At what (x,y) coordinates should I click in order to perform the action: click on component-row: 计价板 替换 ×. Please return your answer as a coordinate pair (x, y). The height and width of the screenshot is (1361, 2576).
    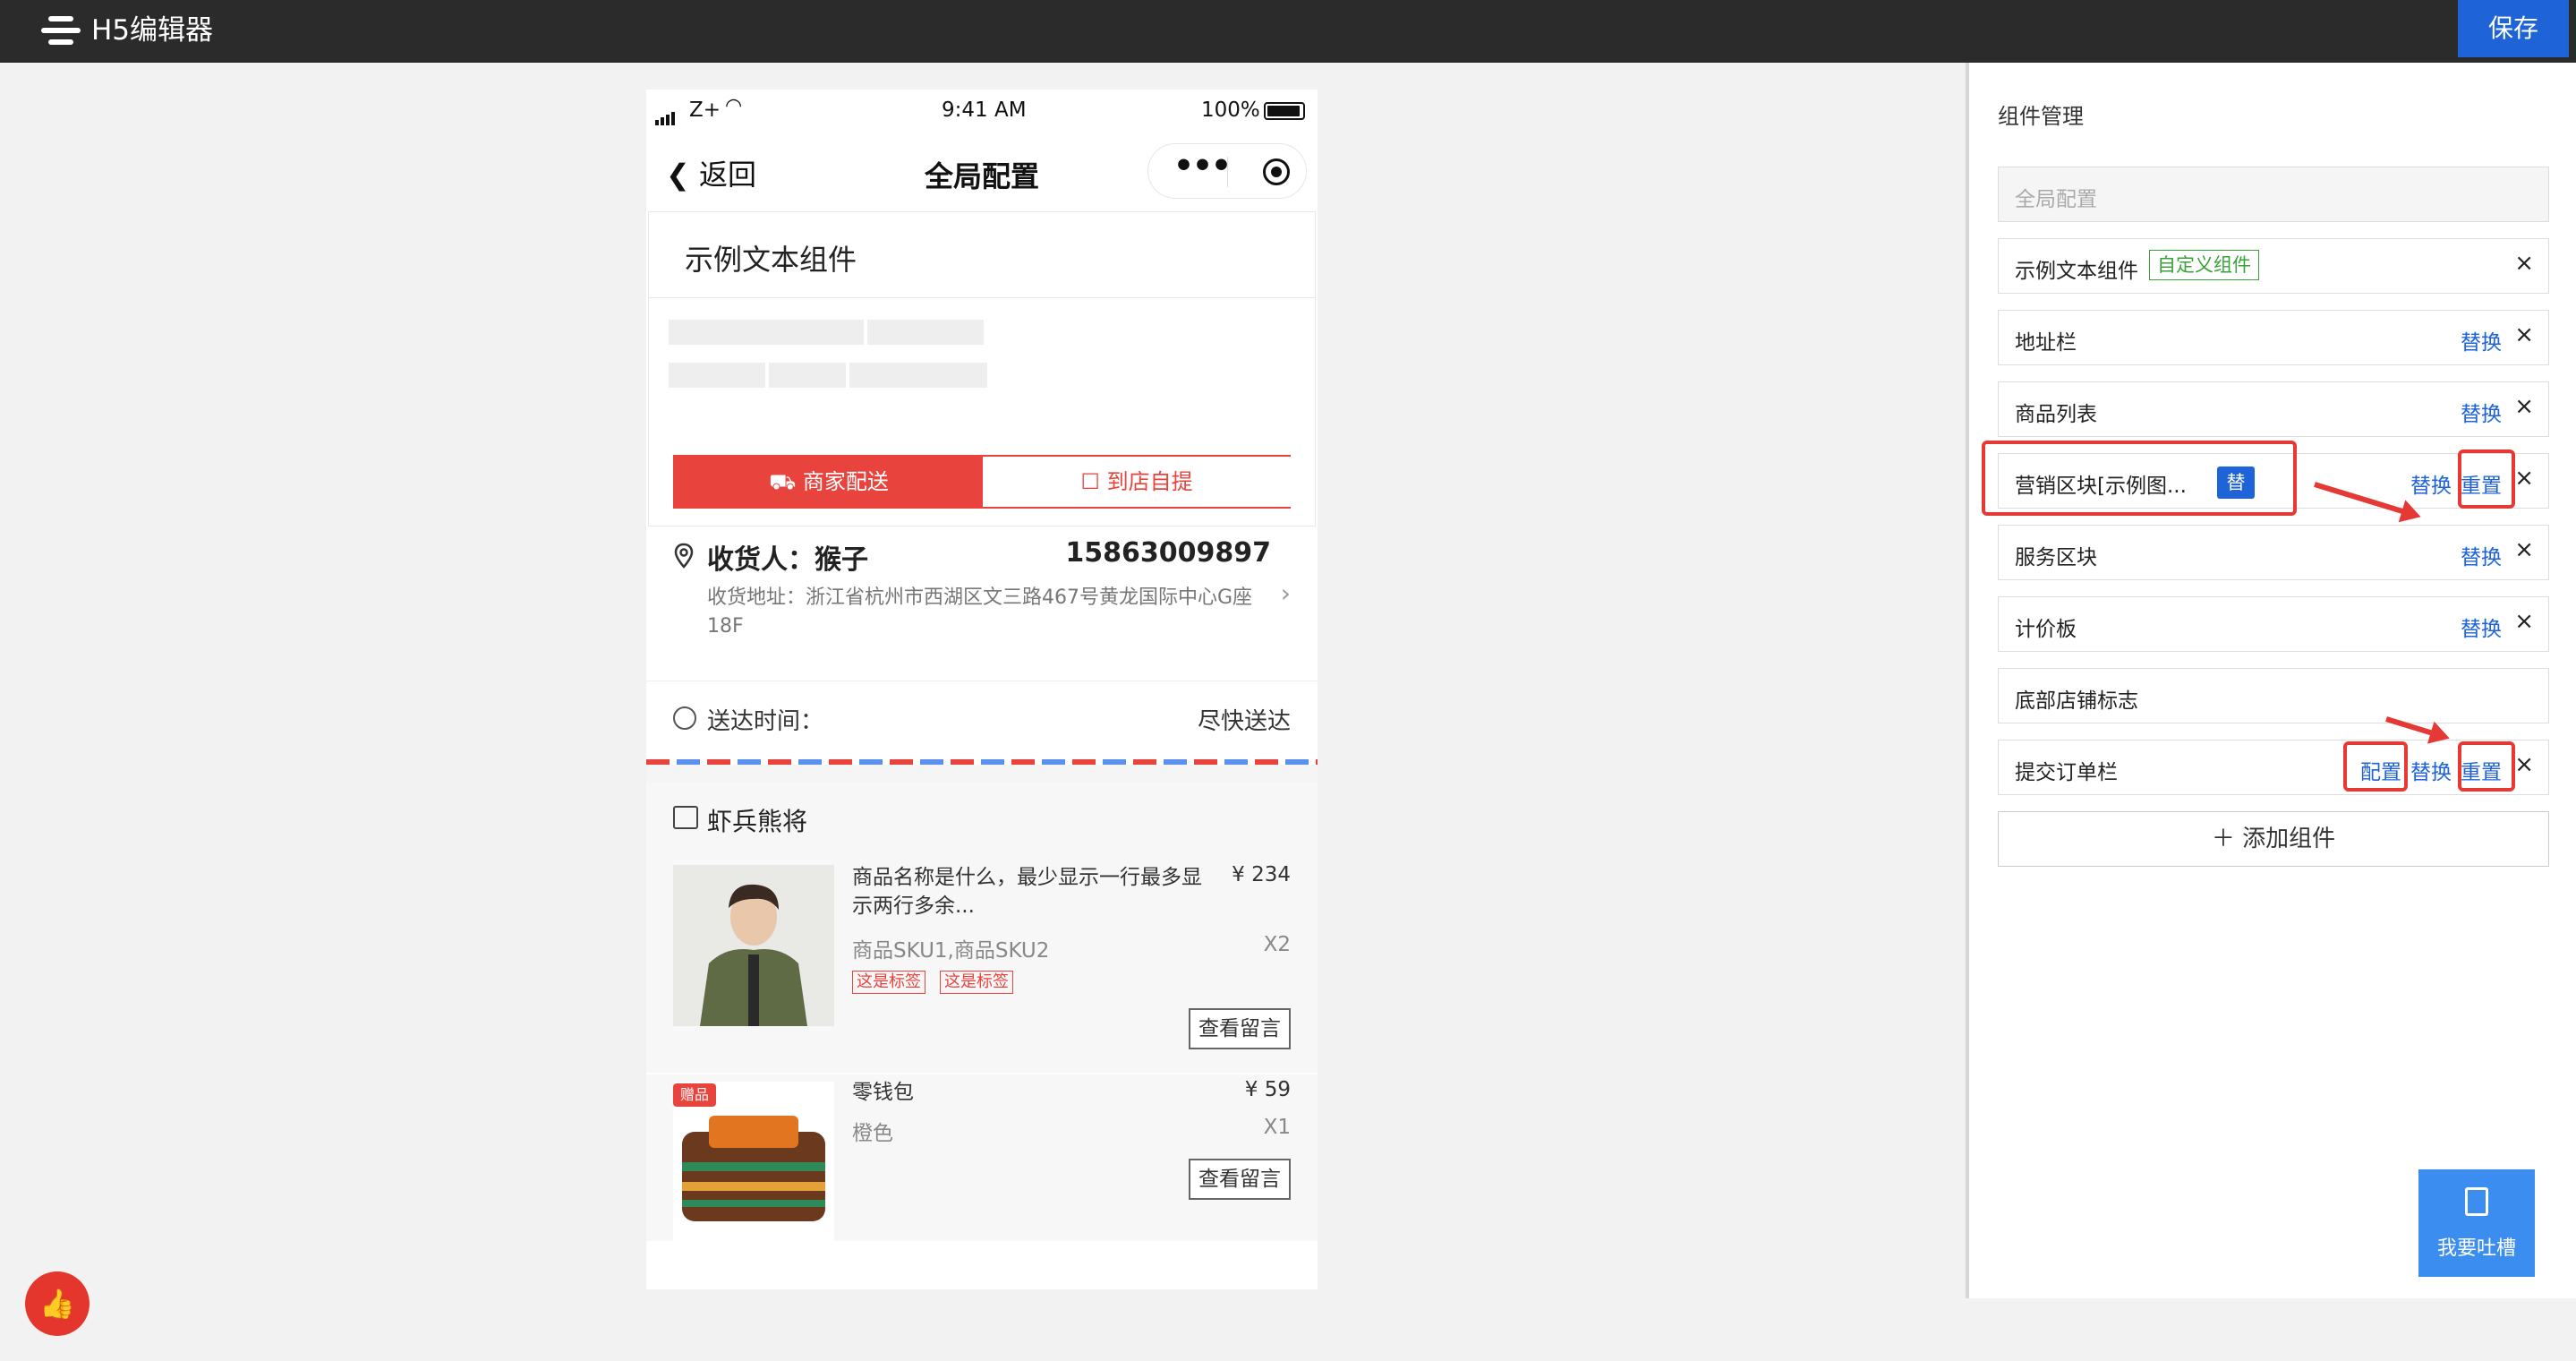
    Looking at the image, I should click on (2273, 624).